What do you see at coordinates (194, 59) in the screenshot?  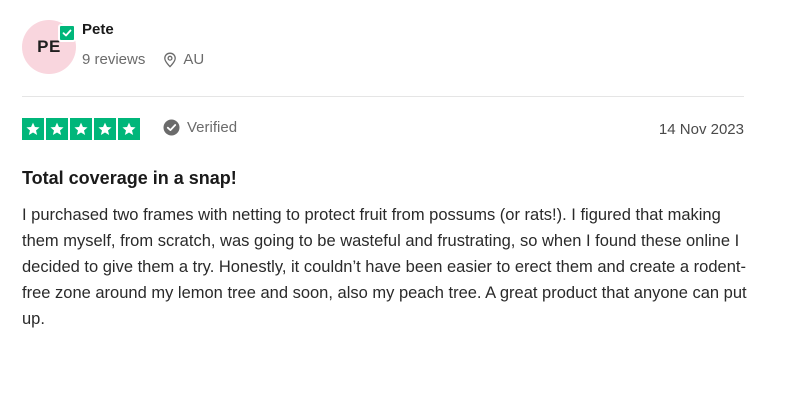 I see `location-label: AU` at bounding box center [194, 59].